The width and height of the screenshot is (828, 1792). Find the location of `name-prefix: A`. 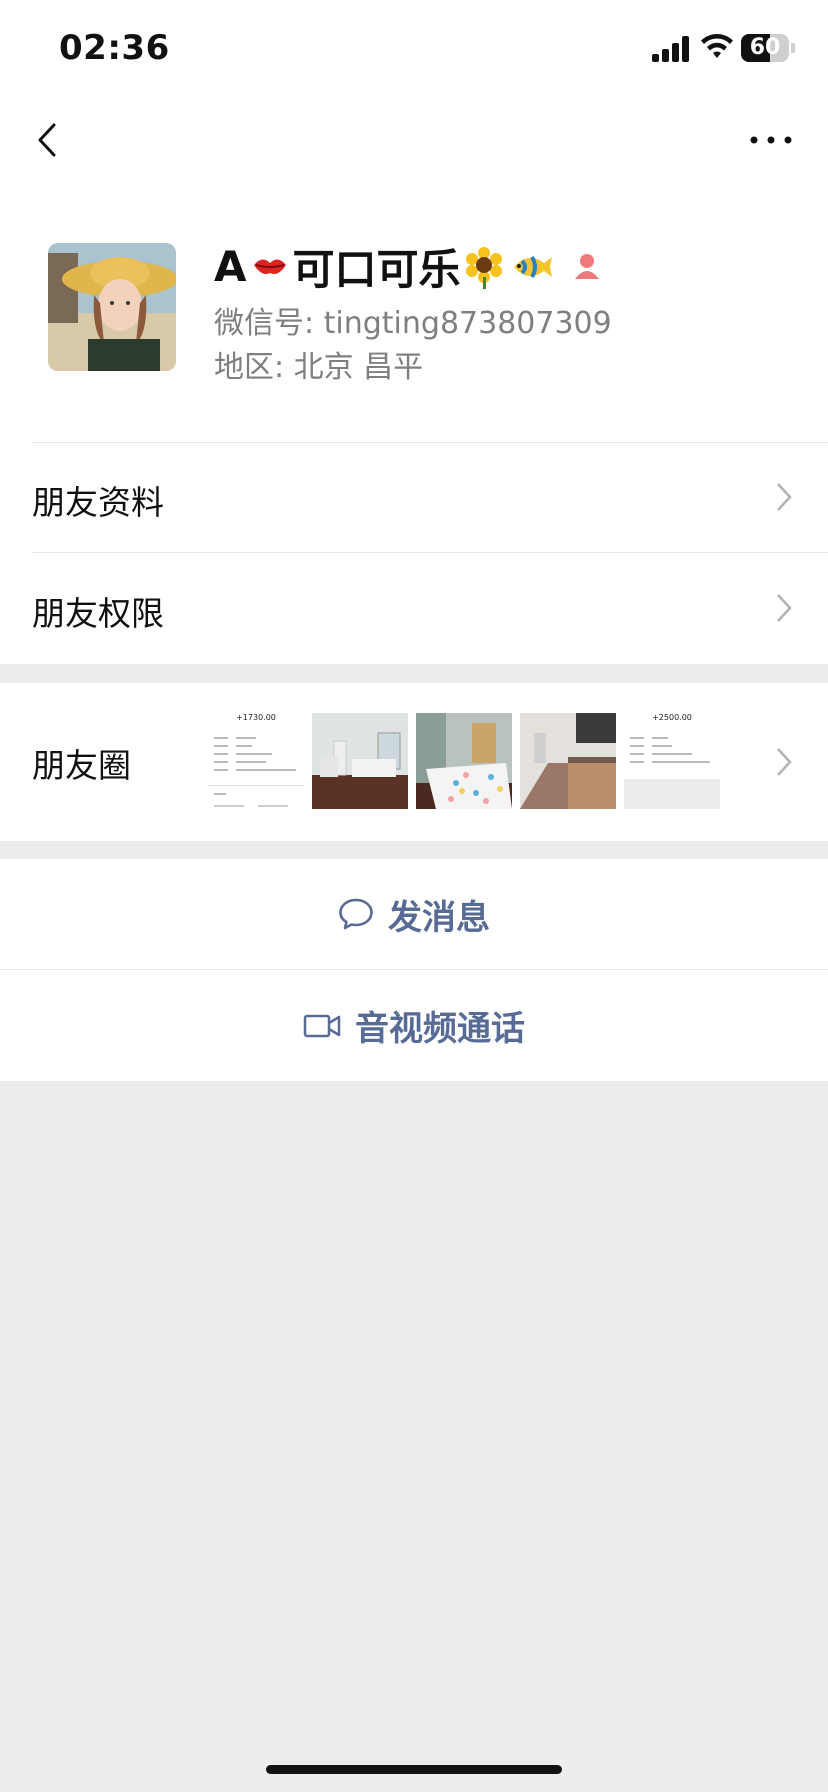

name-prefix: A is located at coordinates (230, 266).